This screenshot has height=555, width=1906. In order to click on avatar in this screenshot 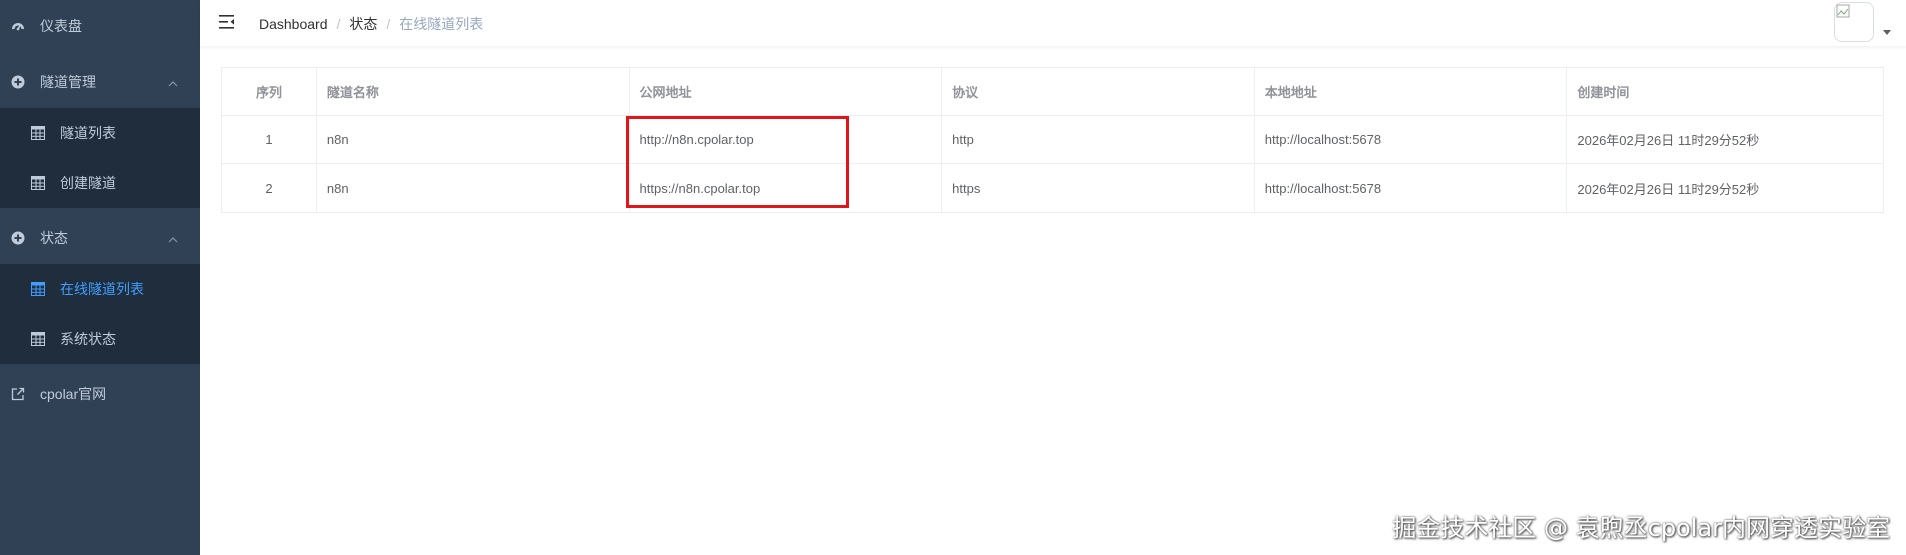, I will do `click(1854, 22)`.